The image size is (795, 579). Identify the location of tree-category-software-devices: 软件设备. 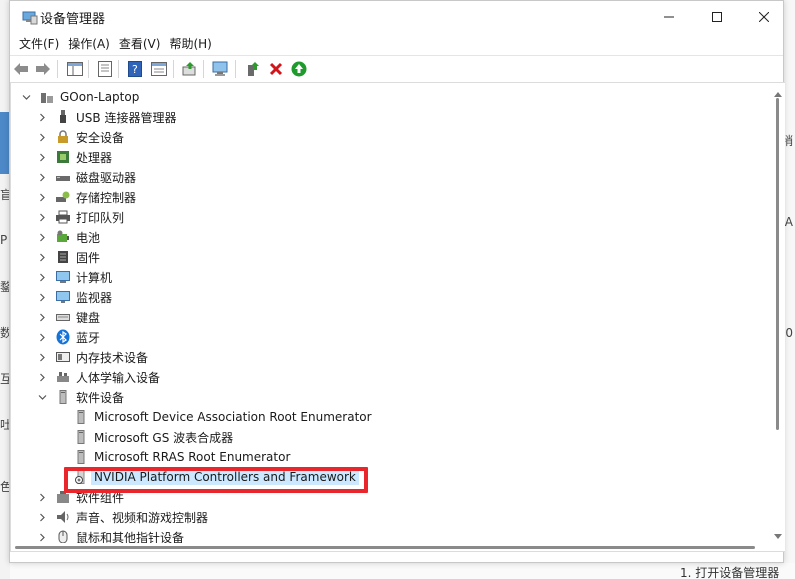
(80, 397).